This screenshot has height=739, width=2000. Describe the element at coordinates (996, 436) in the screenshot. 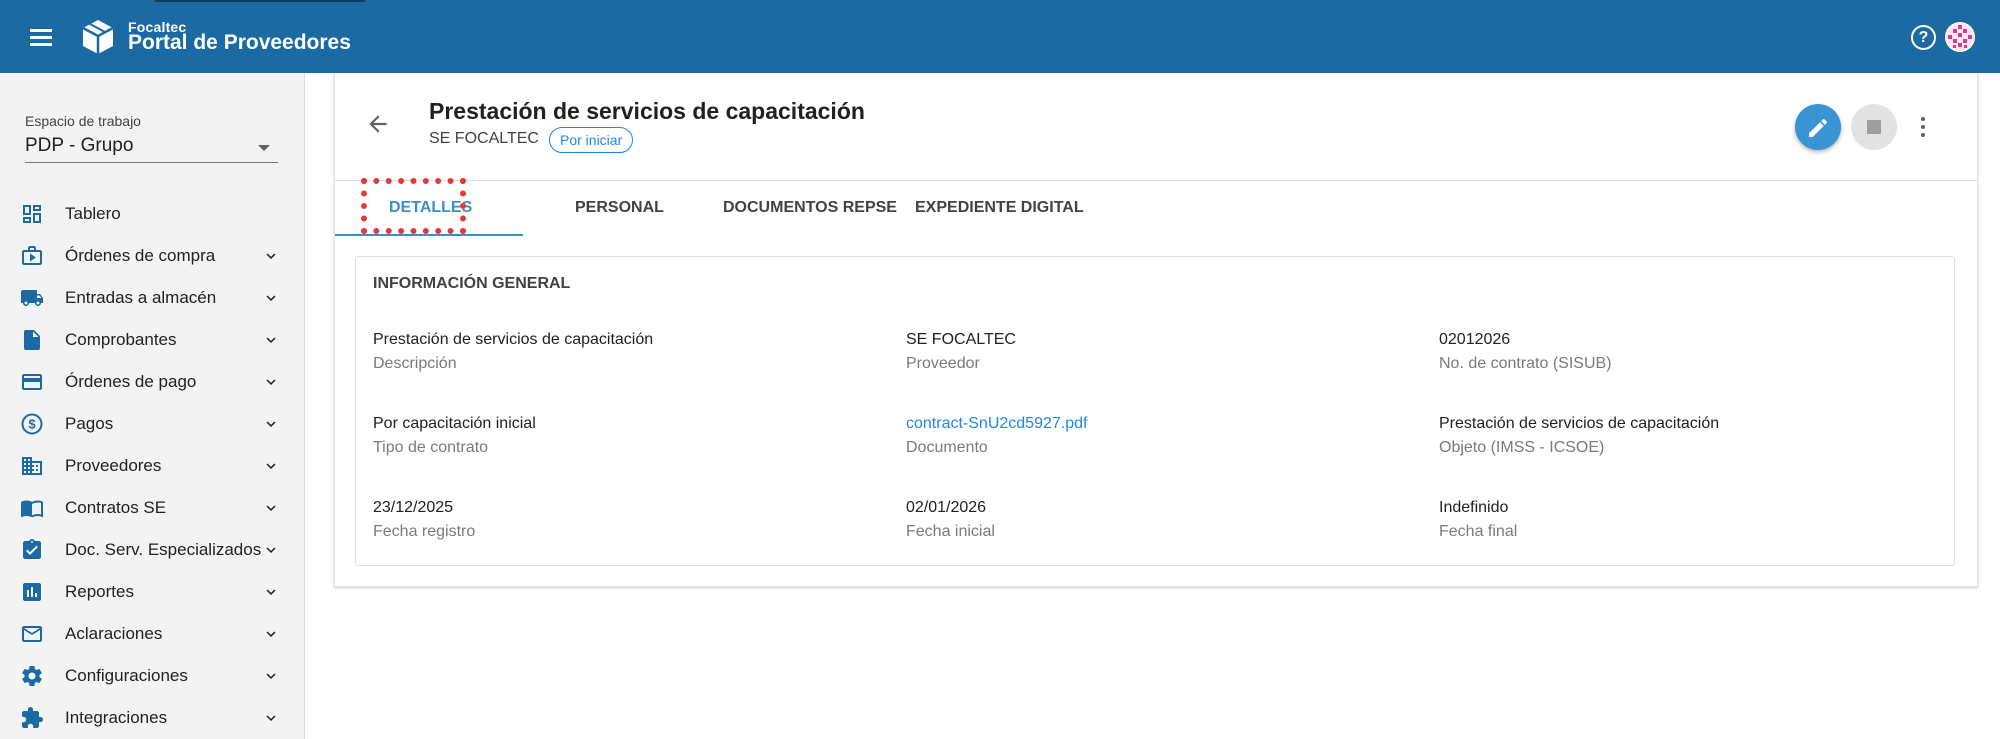

I see `field-documento: contract-SnU2cd5927.pdf Documento` at that location.